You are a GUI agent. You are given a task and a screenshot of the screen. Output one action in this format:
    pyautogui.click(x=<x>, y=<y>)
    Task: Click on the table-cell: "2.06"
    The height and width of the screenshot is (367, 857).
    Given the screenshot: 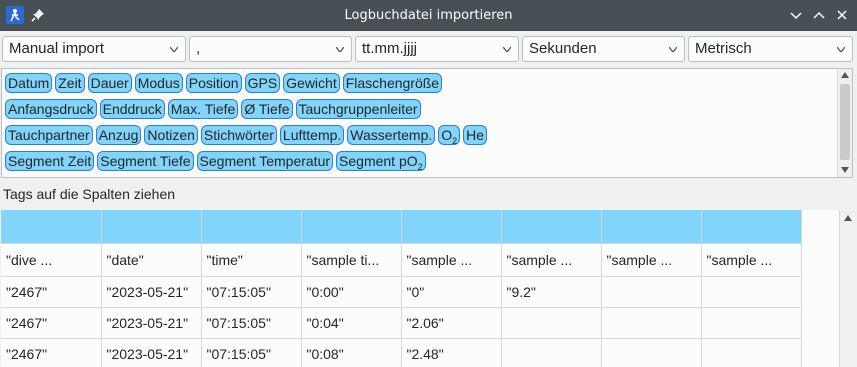 What is the action you would take?
    pyautogui.click(x=451, y=323)
    